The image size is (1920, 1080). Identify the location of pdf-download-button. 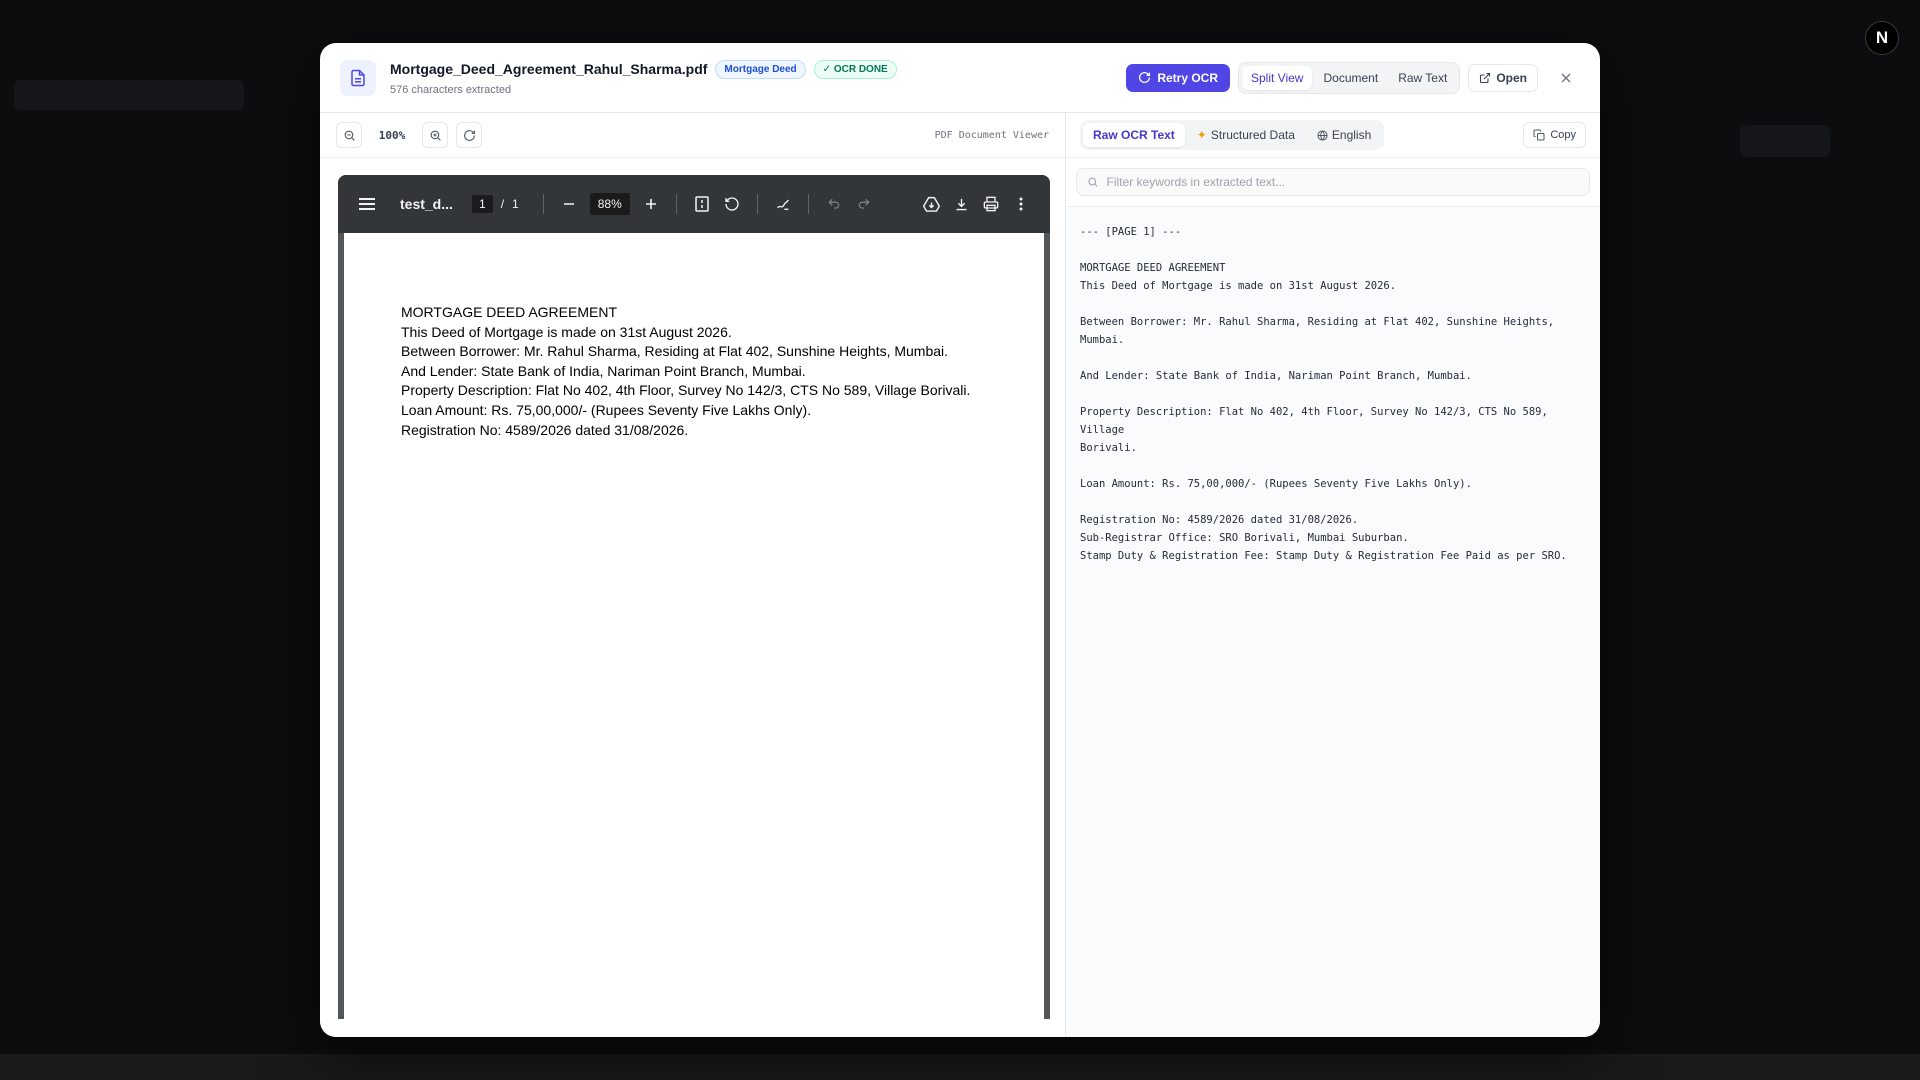
(961, 204).